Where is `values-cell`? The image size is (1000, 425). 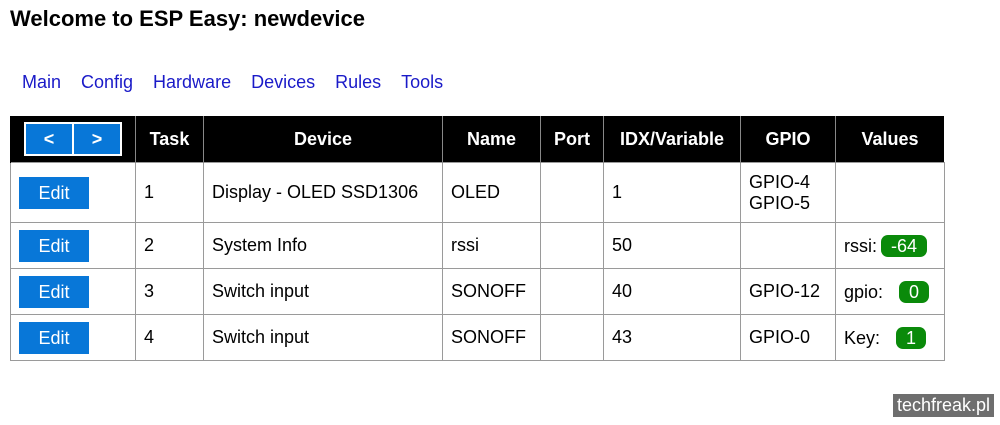 values-cell is located at coordinates (890, 192).